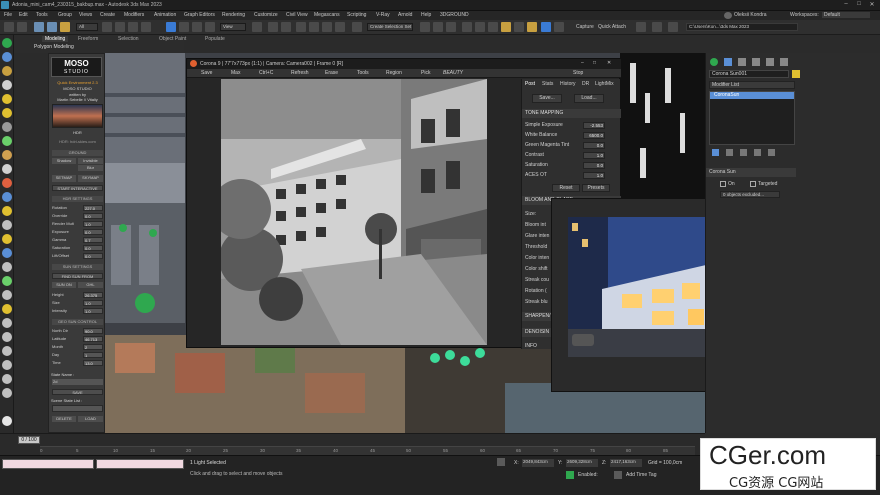 This screenshot has height=495, width=880. Describe the element at coordinates (93, 363) in the screenshot. I see `geo-row-value: 13.0` at that location.